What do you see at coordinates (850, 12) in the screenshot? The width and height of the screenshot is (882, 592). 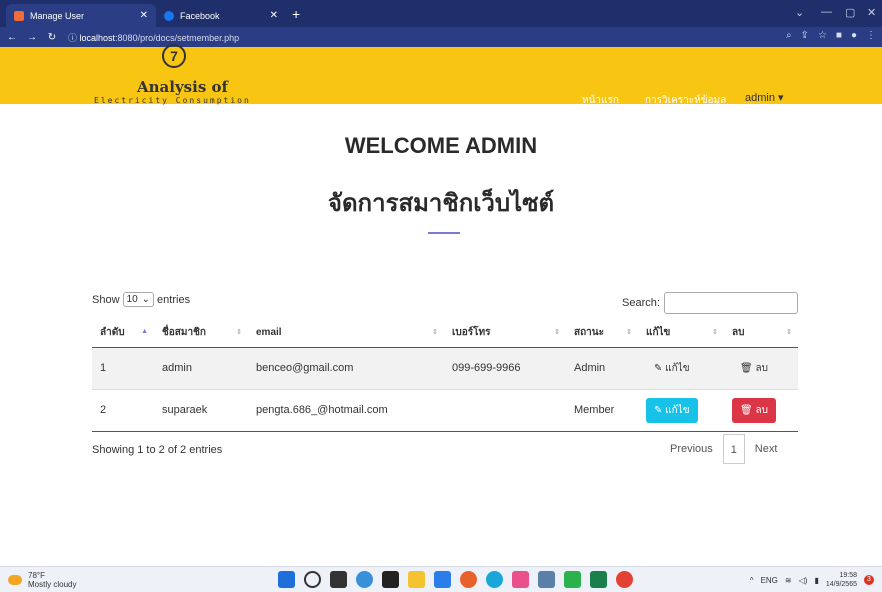 I see `restore-icon: ▢` at bounding box center [850, 12].